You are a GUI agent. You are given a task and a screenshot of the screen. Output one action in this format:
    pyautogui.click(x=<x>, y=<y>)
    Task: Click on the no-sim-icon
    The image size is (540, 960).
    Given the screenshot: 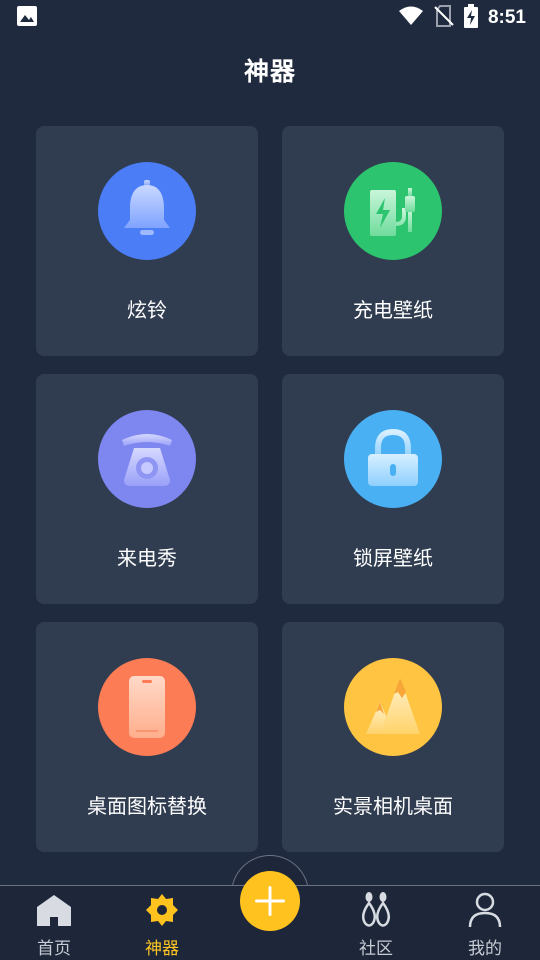 What is the action you would take?
    pyautogui.click(x=444, y=18)
    